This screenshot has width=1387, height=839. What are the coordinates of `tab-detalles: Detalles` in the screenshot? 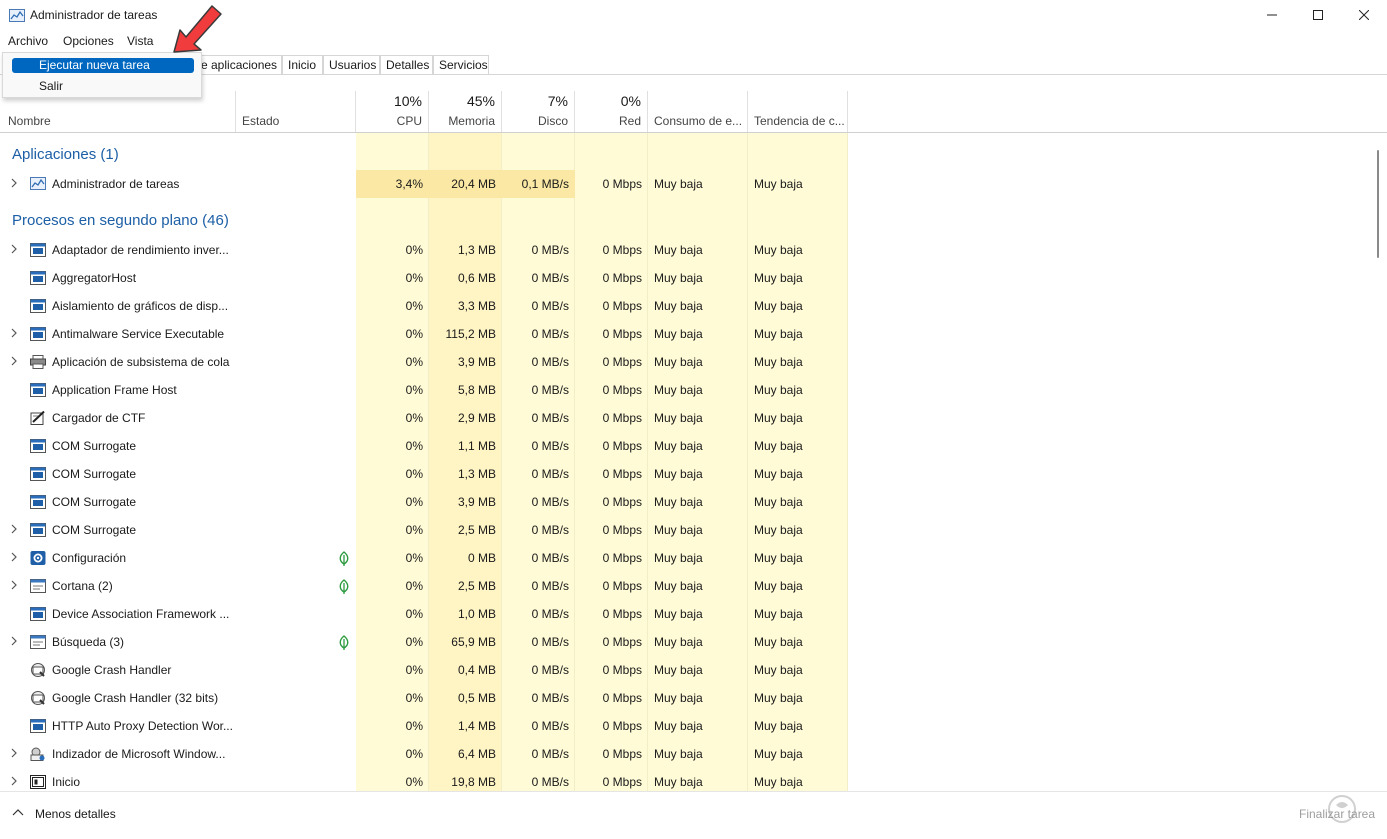 It's located at (406, 65).